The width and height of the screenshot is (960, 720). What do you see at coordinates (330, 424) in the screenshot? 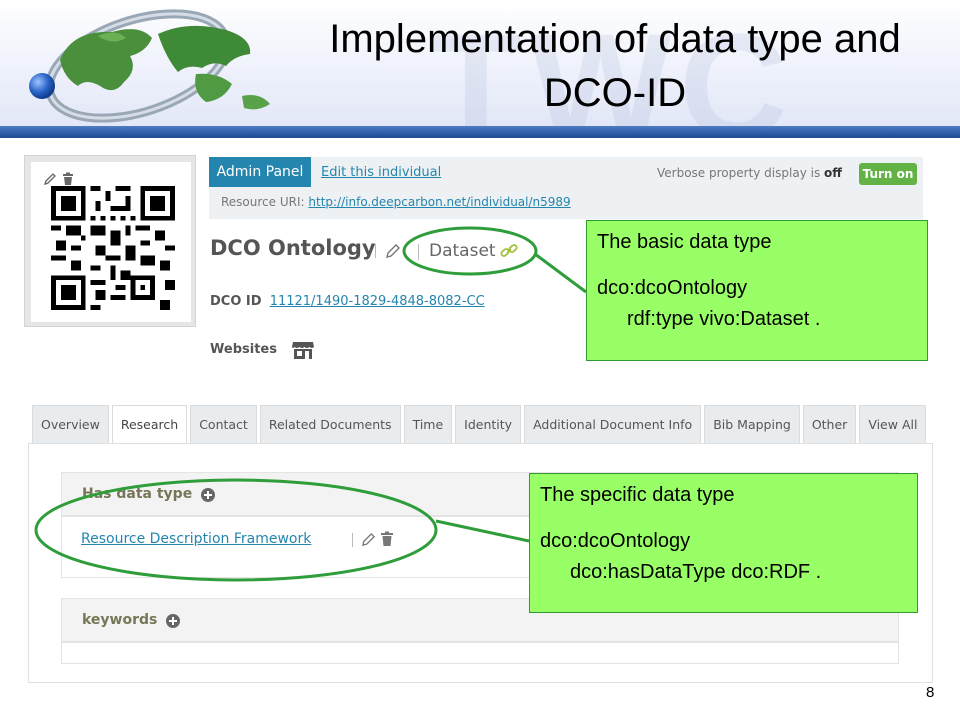
I see `tab-related-documents: Related Documents` at bounding box center [330, 424].